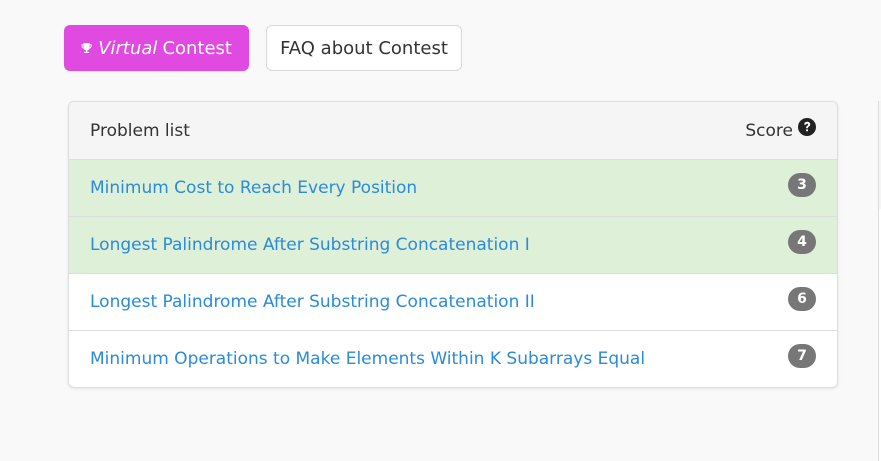 This screenshot has width=881, height=461. I want to click on question-circle-icon, so click(807, 126).